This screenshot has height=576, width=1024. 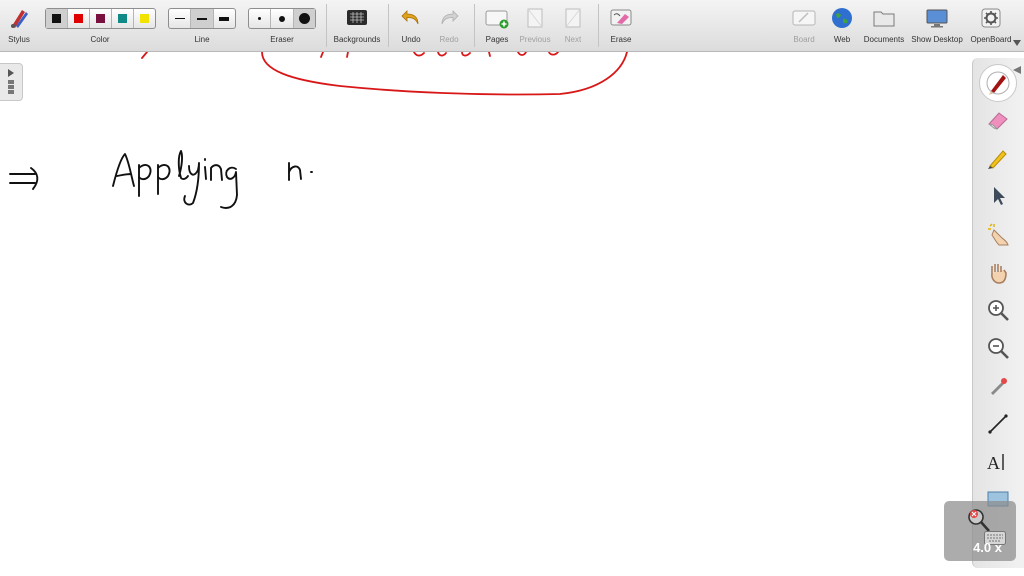 What do you see at coordinates (11, 73) in the screenshot?
I see `chevron-right-icon` at bounding box center [11, 73].